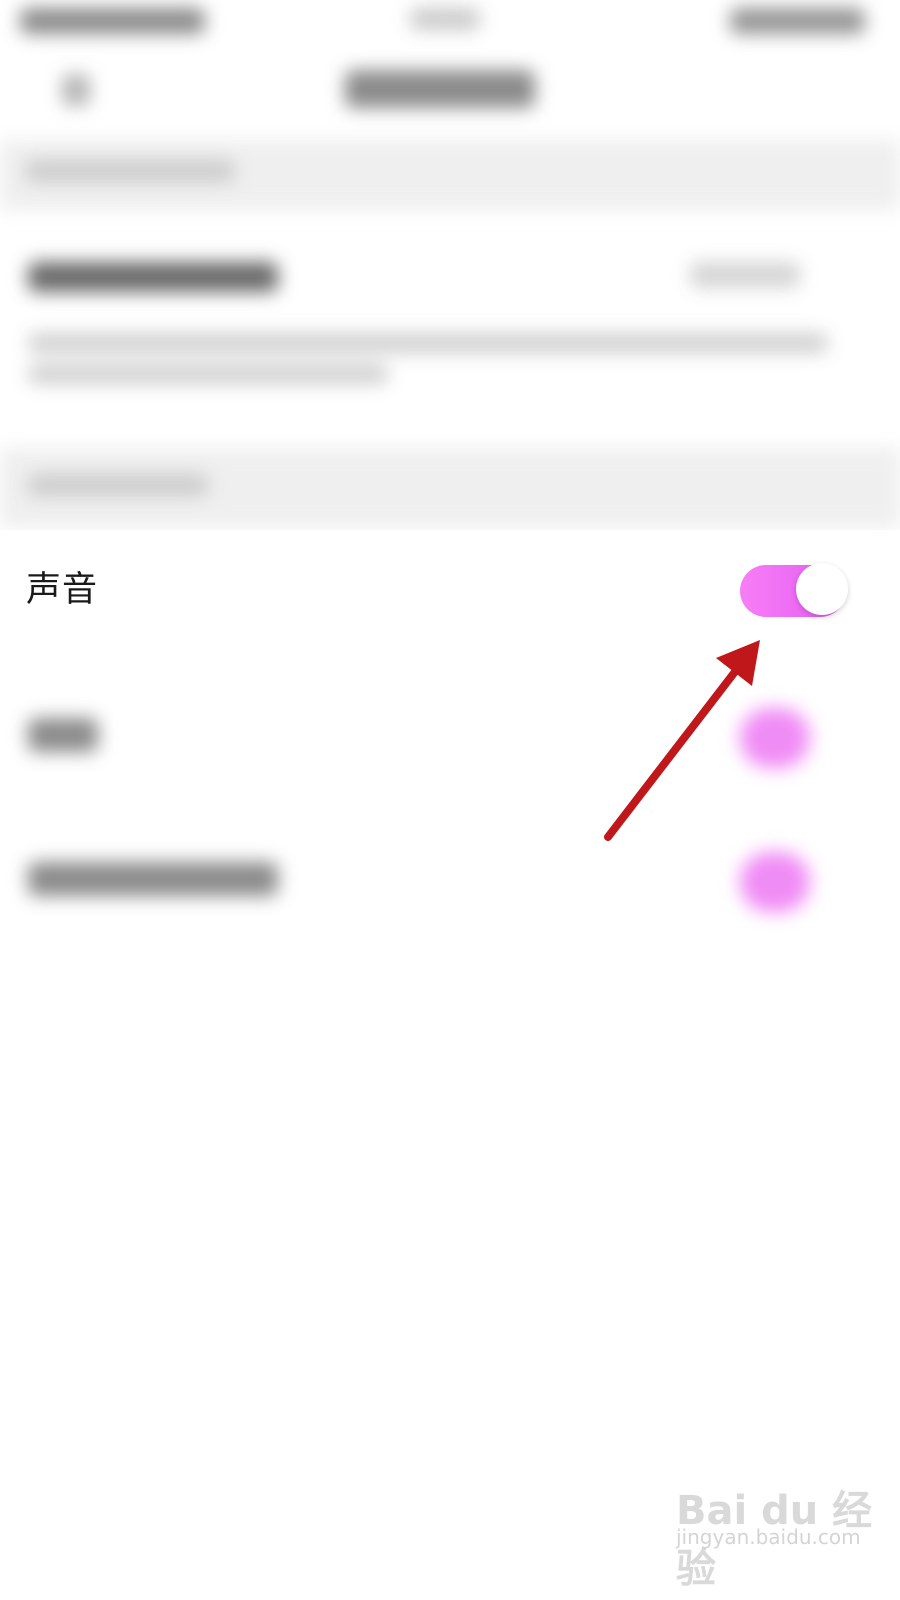  Describe the element at coordinates (62, 590) in the screenshot. I see `sound-label: 声音` at that location.